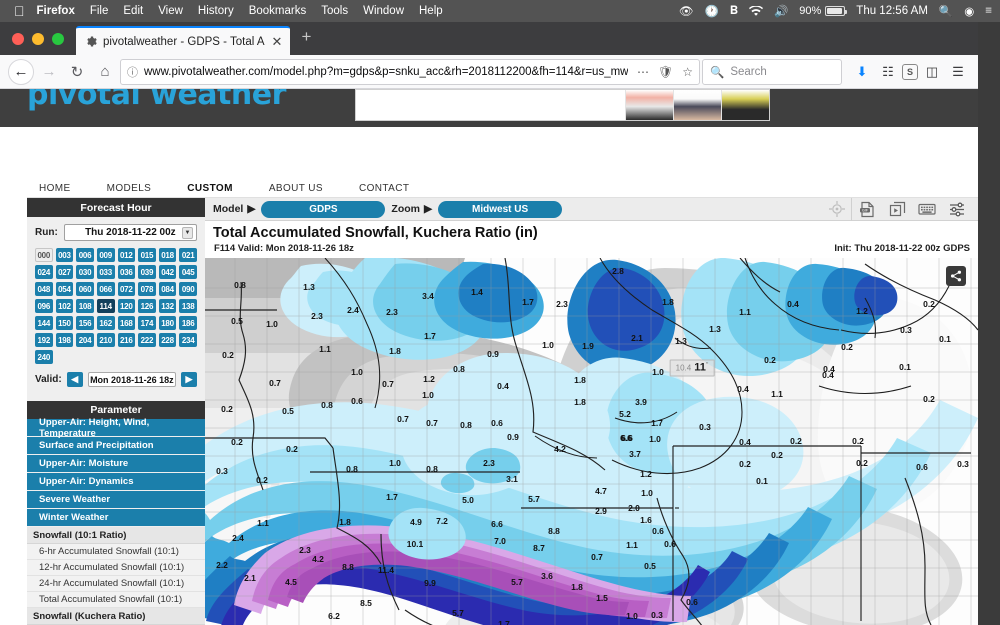  What do you see at coordinates (988, 11) in the screenshot?
I see `notification-center-icon: ≡` at bounding box center [988, 11].